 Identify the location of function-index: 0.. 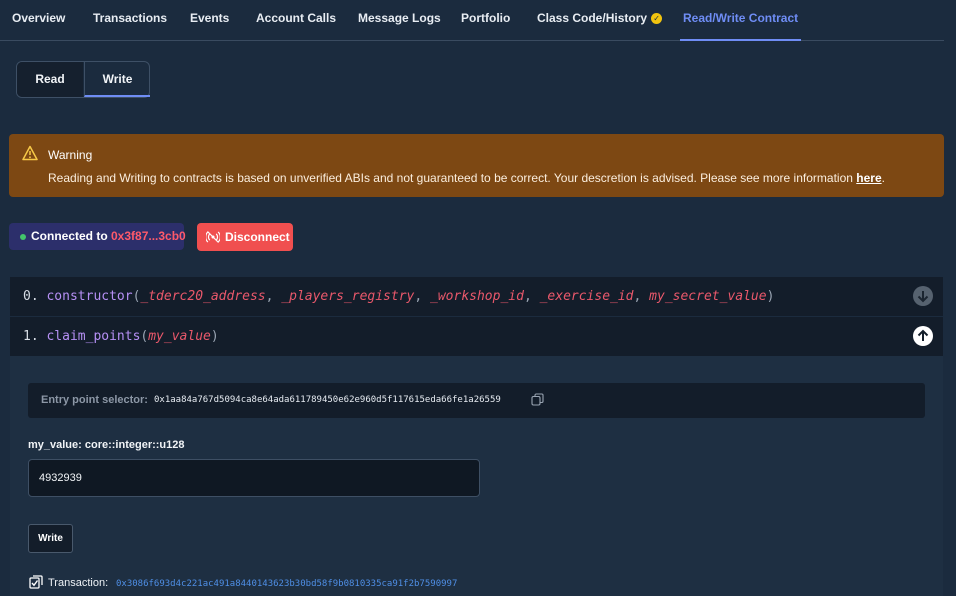
(31, 296).